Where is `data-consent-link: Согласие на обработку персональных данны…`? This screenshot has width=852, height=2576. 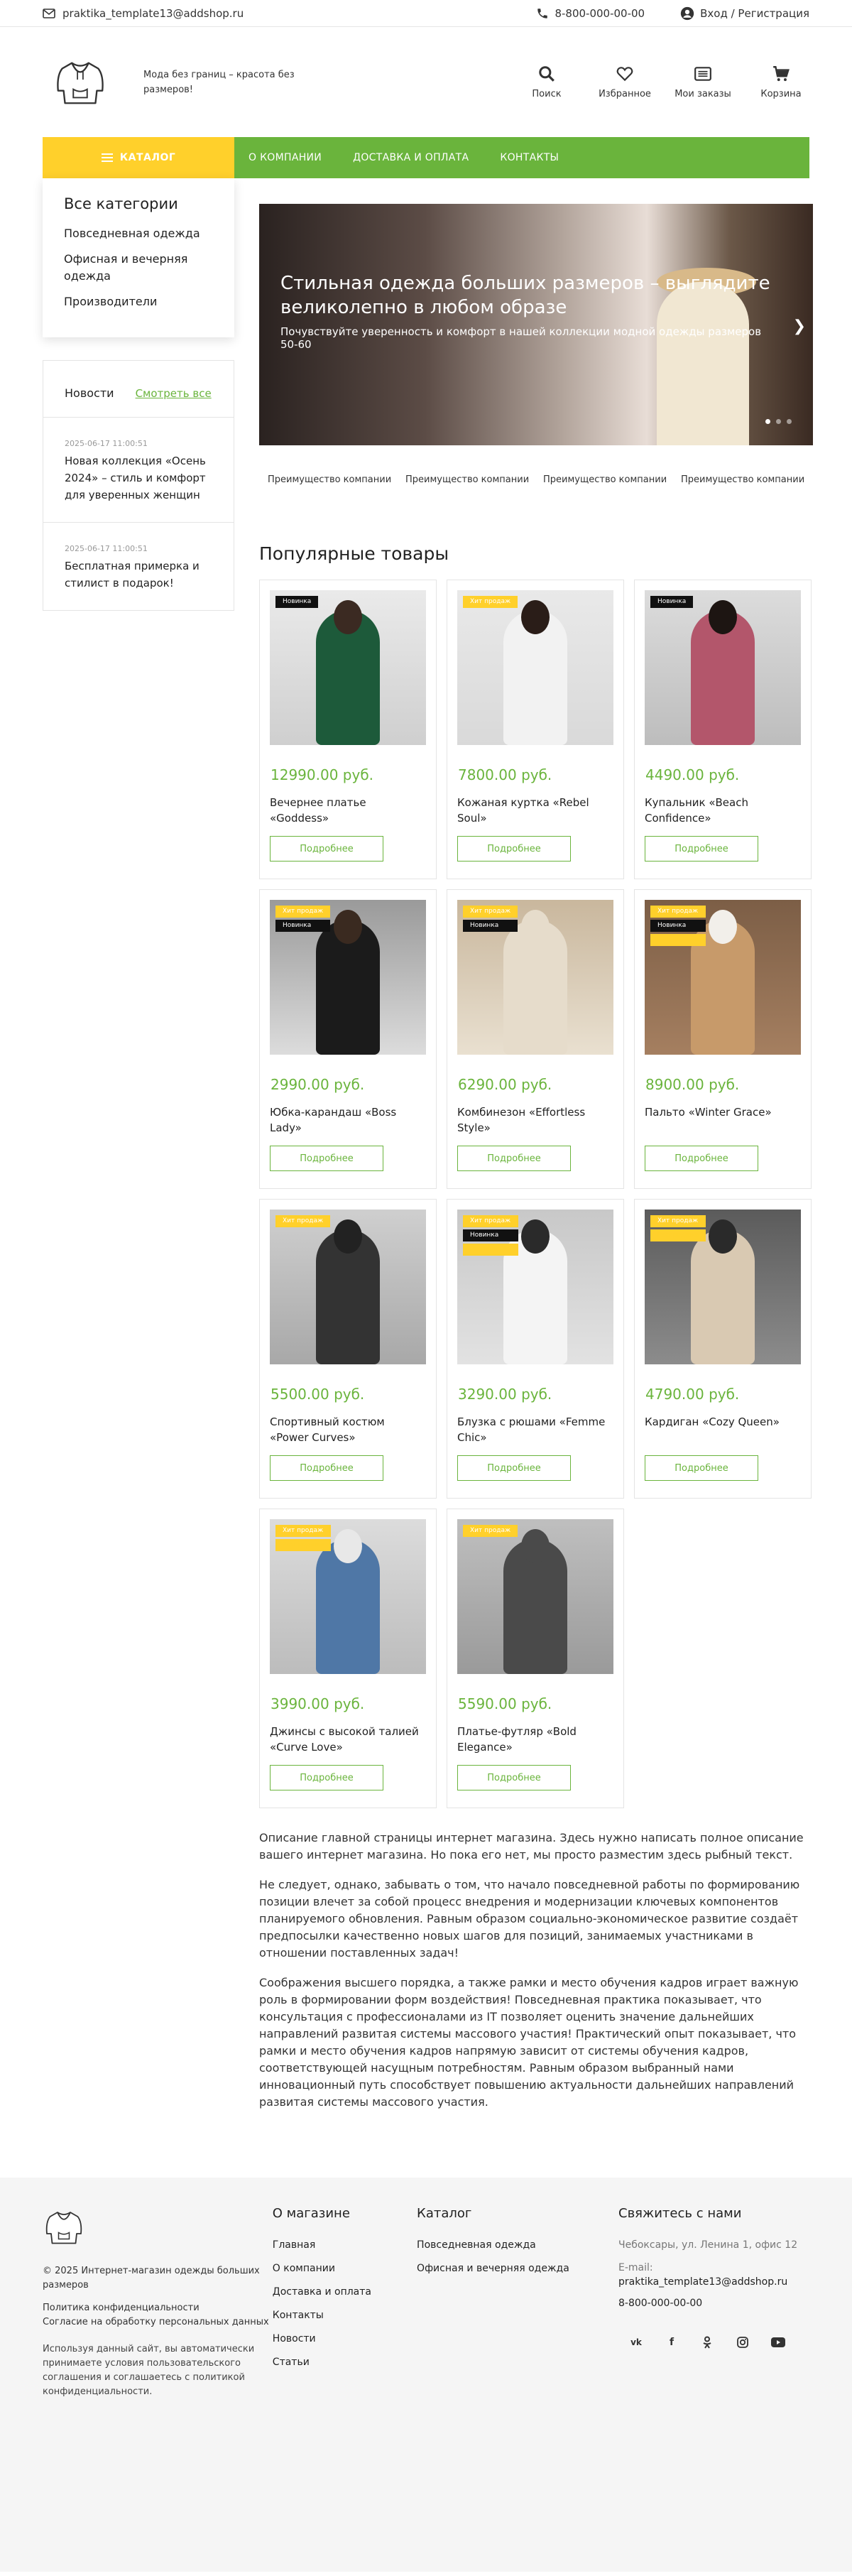 data-consent-link: Согласие на обработку персональных данны… is located at coordinates (156, 2322).